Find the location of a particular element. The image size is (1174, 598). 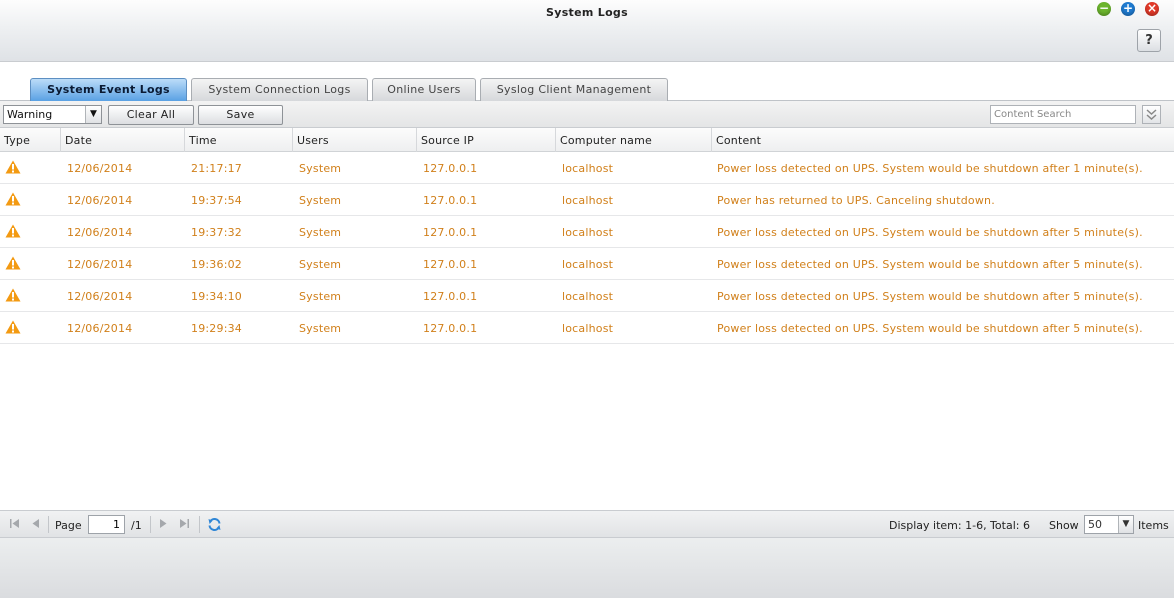

last-page-icon is located at coordinates (184, 523).